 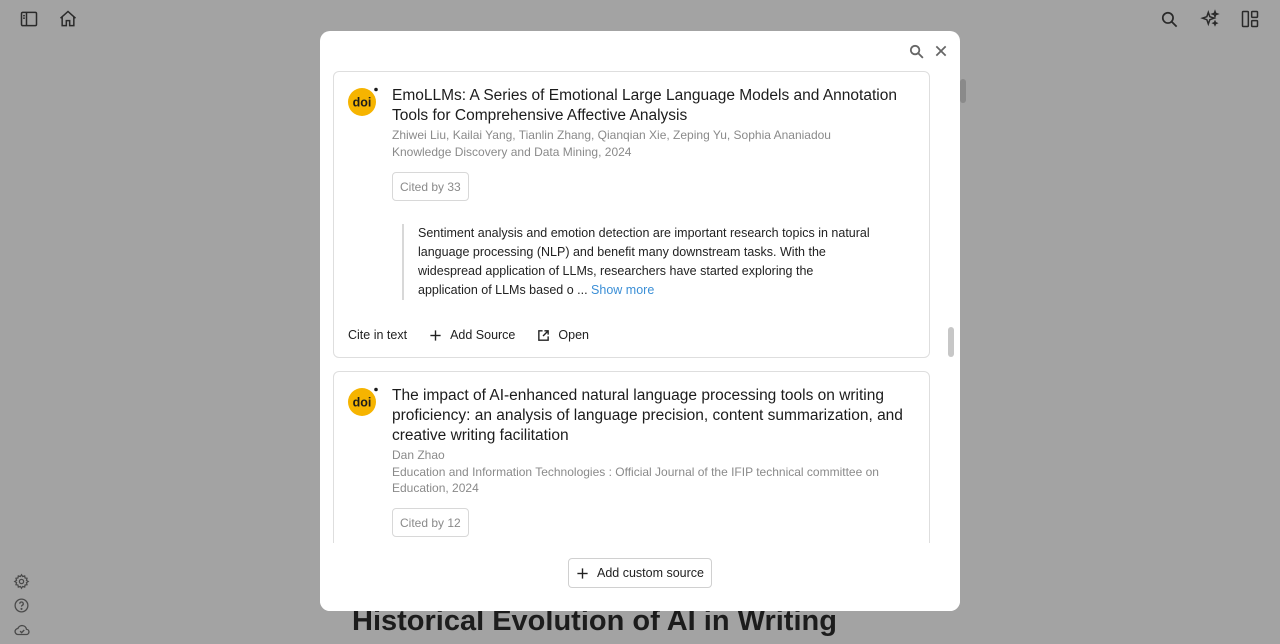 What do you see at coordinates (573, 335) in the screenshot?
I see `open-label: Open` at bounding box center [573, 335].